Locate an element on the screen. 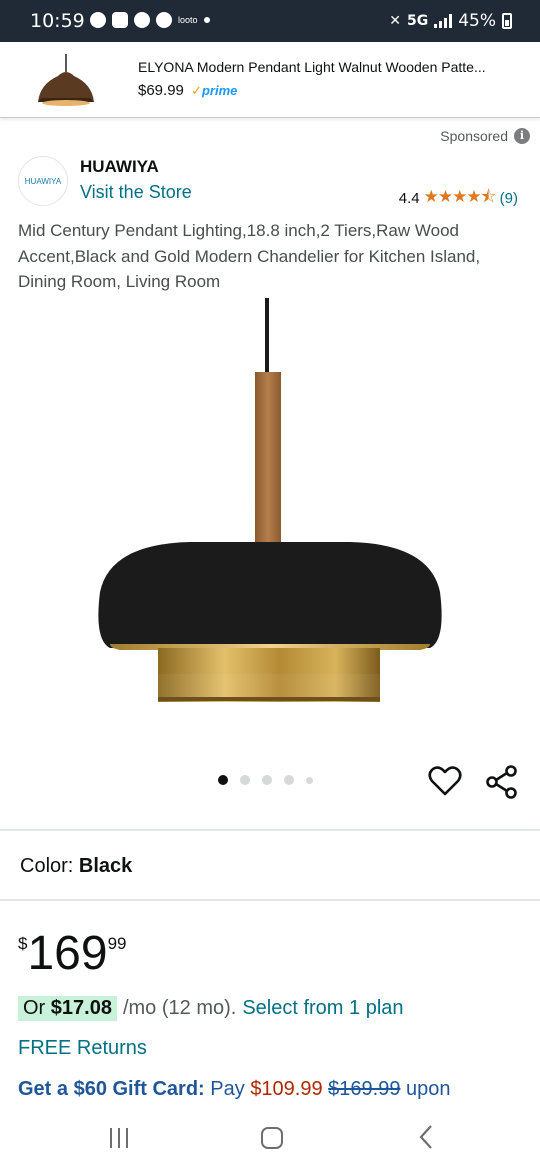 The height and width of the screenshot is (1170, 540). battery-percent: 45% is located at coordinates (477, 21).